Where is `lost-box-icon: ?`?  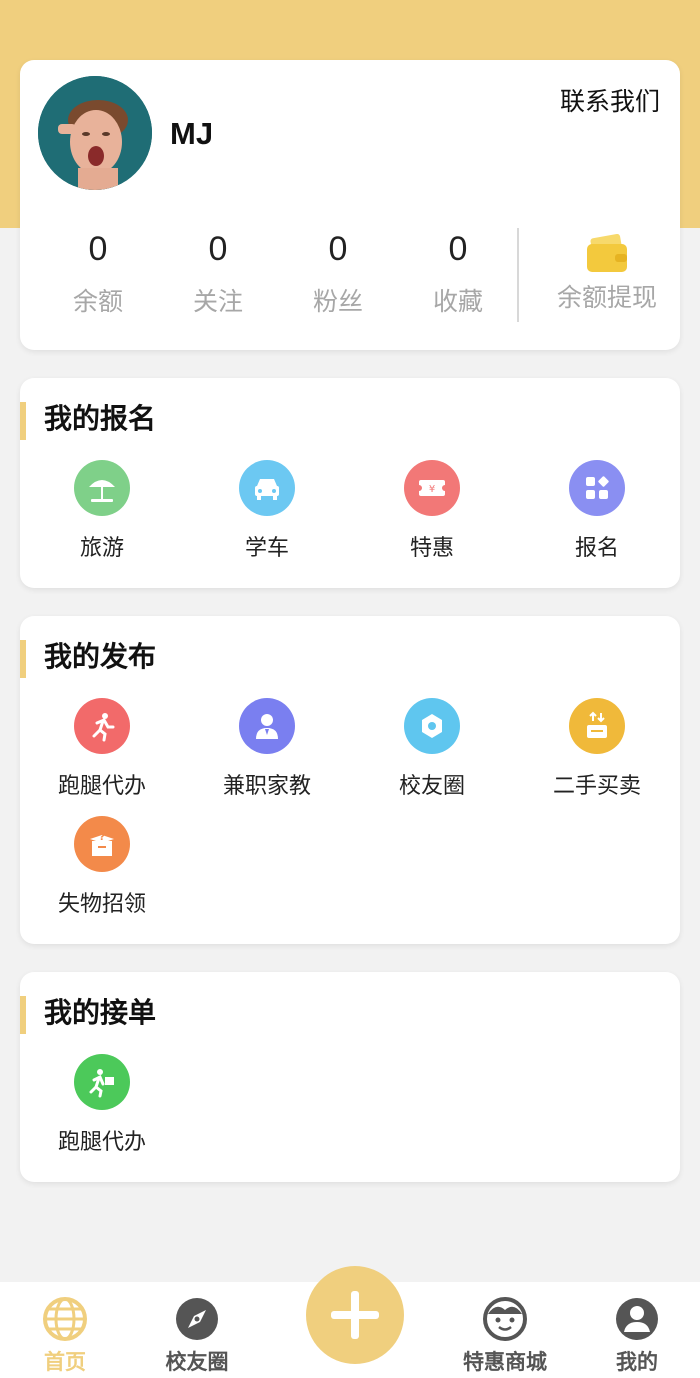
lost-box-icon: ? is located at coordinates (102, 844).